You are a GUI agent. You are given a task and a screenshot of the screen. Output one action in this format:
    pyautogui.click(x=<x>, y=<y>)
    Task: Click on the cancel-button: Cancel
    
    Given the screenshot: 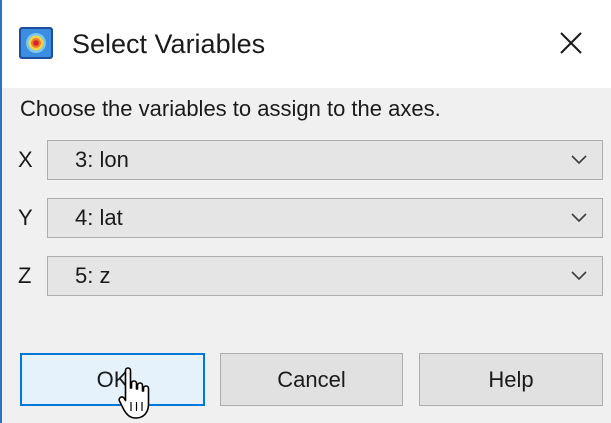 What is the action you would take?
    pyautogui.click(x=311, y=379)
    